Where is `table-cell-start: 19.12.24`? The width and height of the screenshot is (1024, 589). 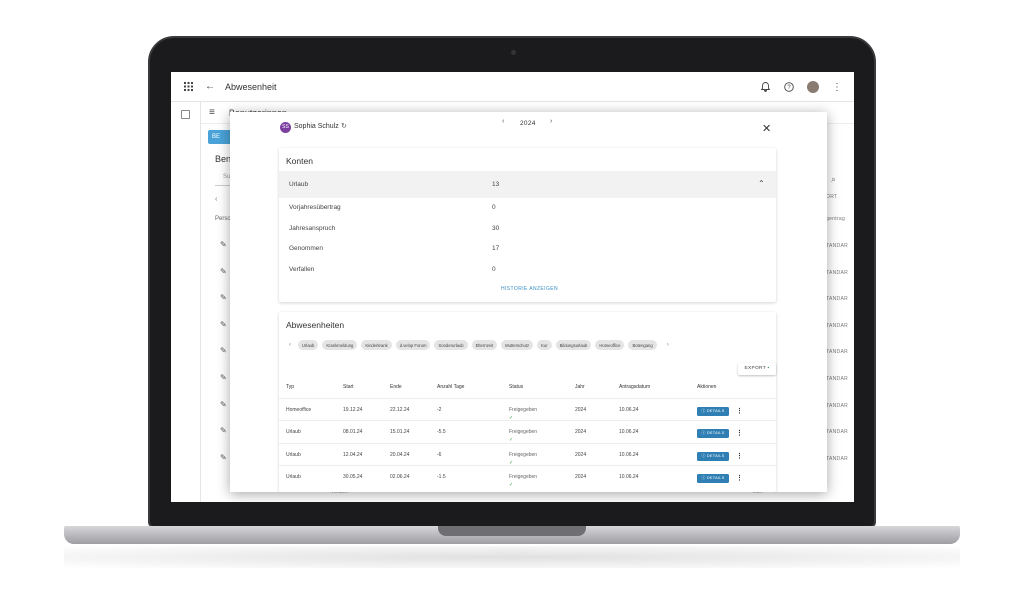 table-cell-start: 19.12.24 is located at coordinates (353, 410).